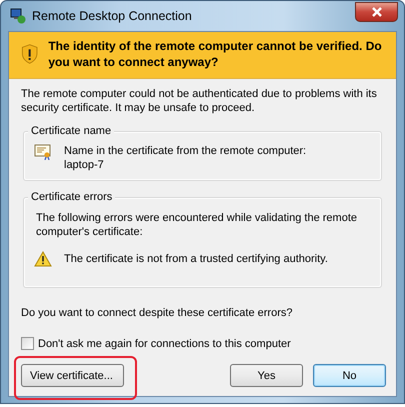 The height and width of the screenshot is (407, 405). Describe the element at coordinates (164, 344) in the screenshot. I see `checkbox-label: Don't ask me again for connections to this computer` at that location.